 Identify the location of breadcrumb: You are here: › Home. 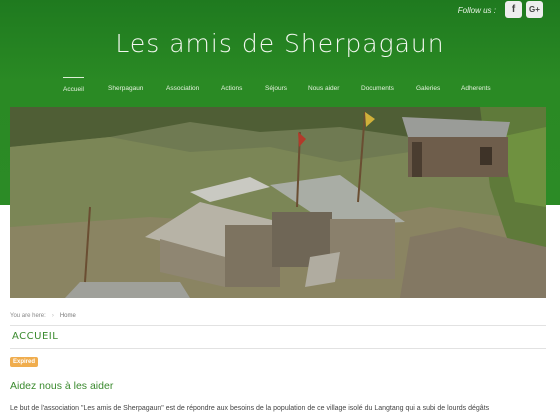
(43, 316).